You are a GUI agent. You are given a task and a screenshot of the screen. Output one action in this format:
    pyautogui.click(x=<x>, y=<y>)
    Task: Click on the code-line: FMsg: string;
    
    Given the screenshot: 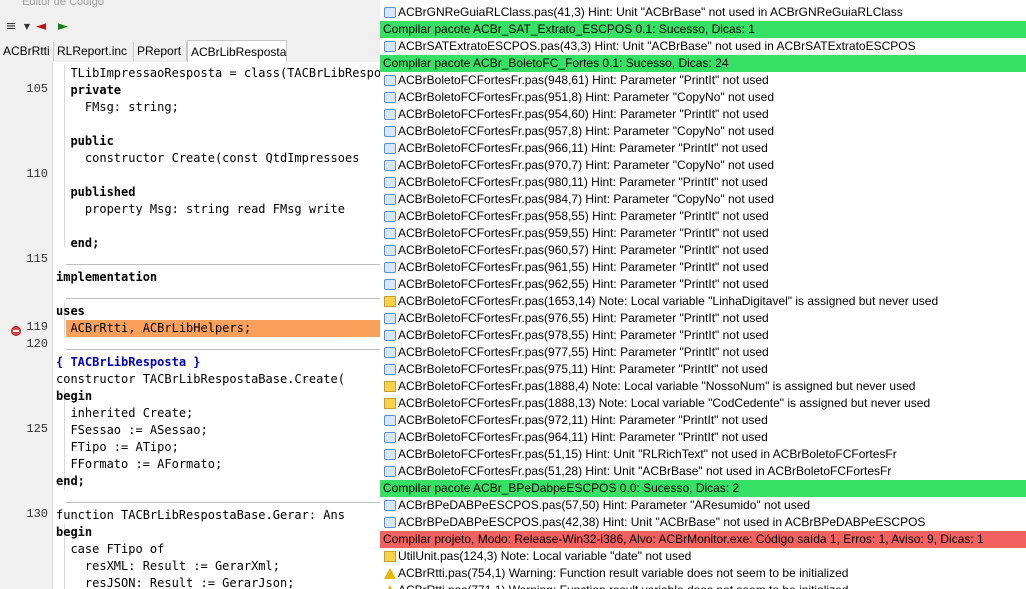 What is the action you would take?
    pyautogui.click(x=117, y=107)
    